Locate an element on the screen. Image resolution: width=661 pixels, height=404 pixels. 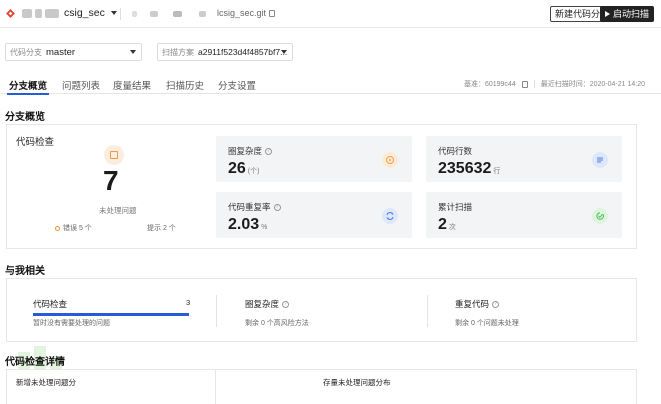
warning-dot-icon is located at coordinates (57, 228).